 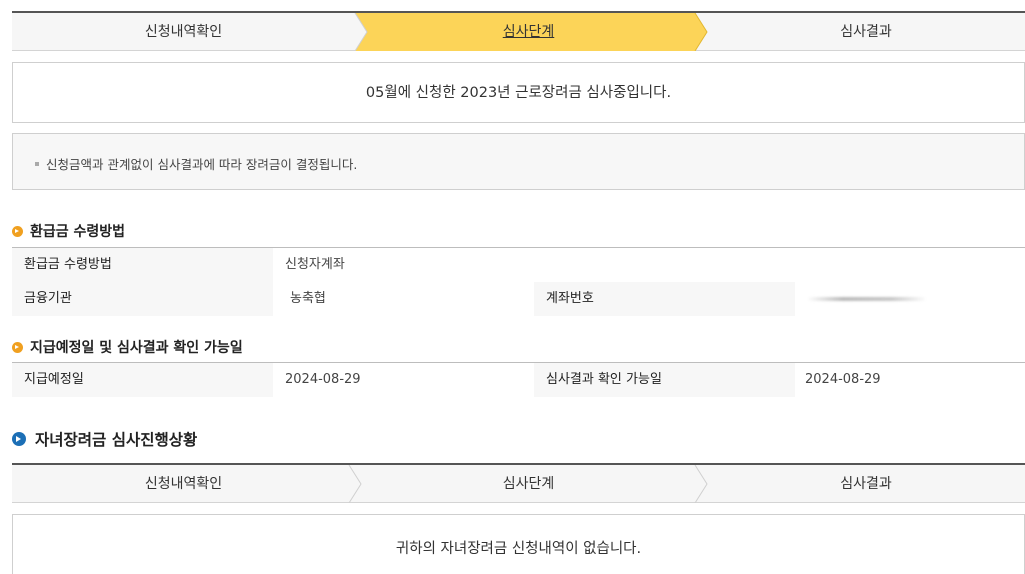 I want to click on child-step-bar: 신청내역확인 심사단계 심사결과, so click(x=518, y=483).